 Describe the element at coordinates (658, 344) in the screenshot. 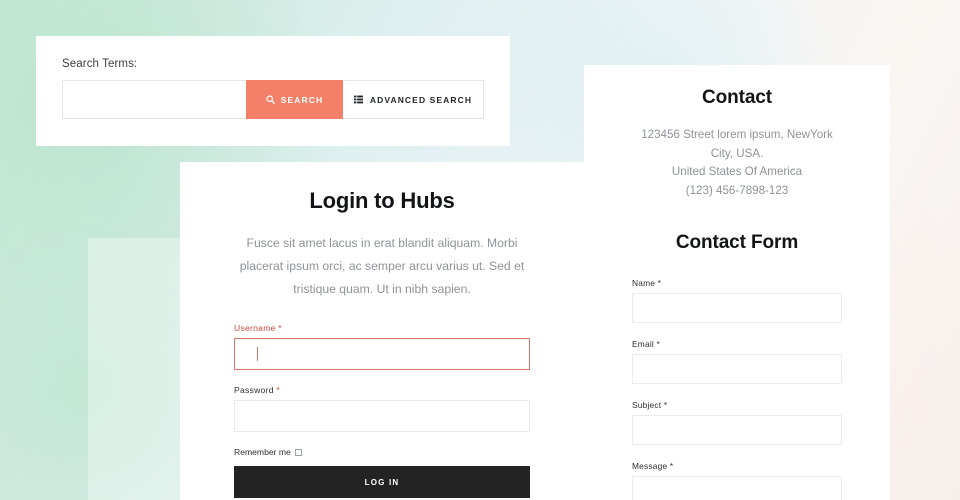

I see `contact-email-required-star: *` at that location.